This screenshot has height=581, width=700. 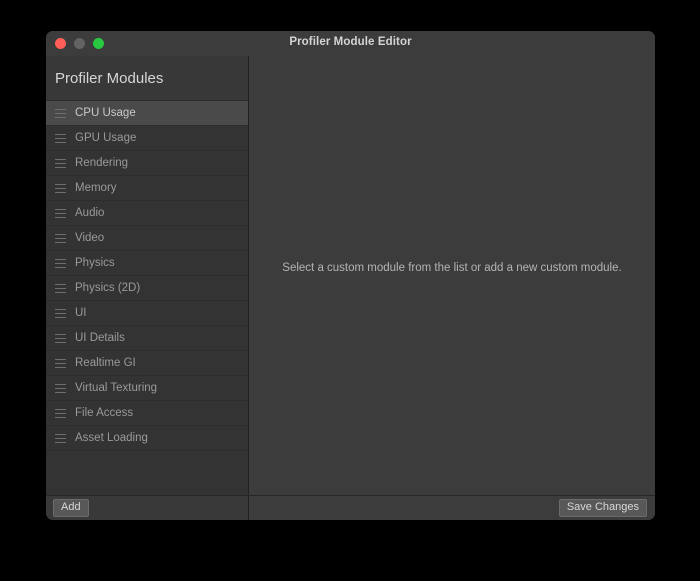 I want to click on module-list-item-realtime-gi: Realtime GI, so click(x=147, y=363).